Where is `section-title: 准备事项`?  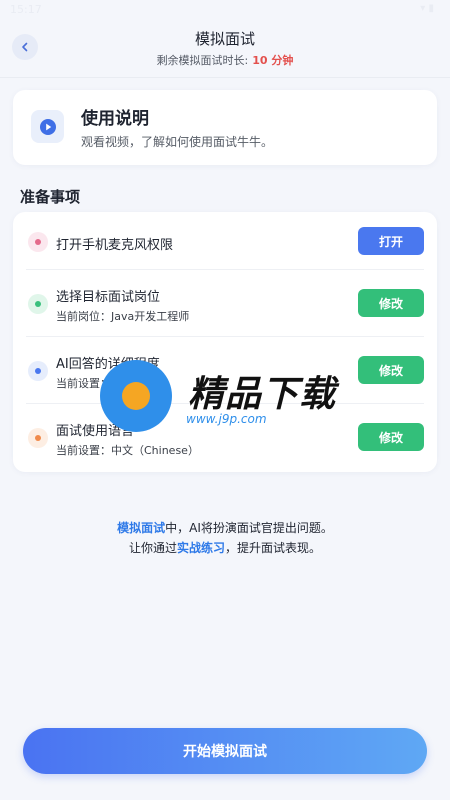 section-title: 准备事项 is located at coordinates (50, 197).